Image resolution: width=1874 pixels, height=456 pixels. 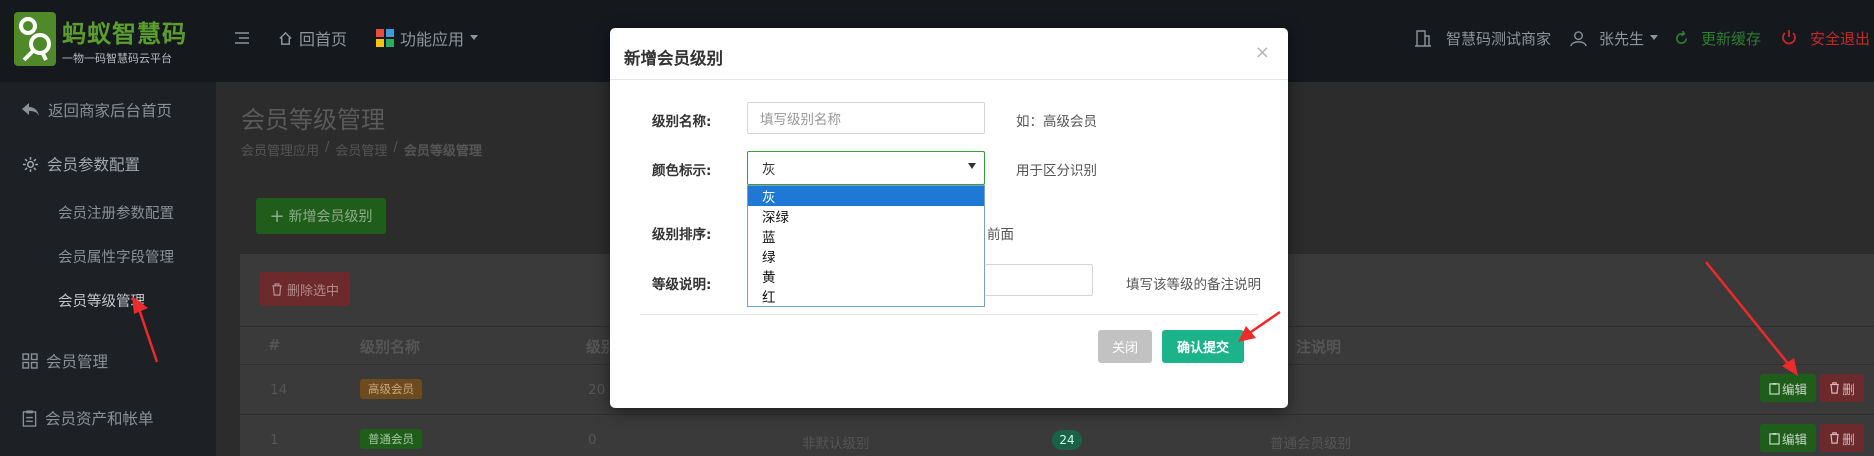 What do you see at coordinates (94, 165) in the screenshot?
I see `sidebar-section-label: 会员参数配置` at bounding box center [94, 165].